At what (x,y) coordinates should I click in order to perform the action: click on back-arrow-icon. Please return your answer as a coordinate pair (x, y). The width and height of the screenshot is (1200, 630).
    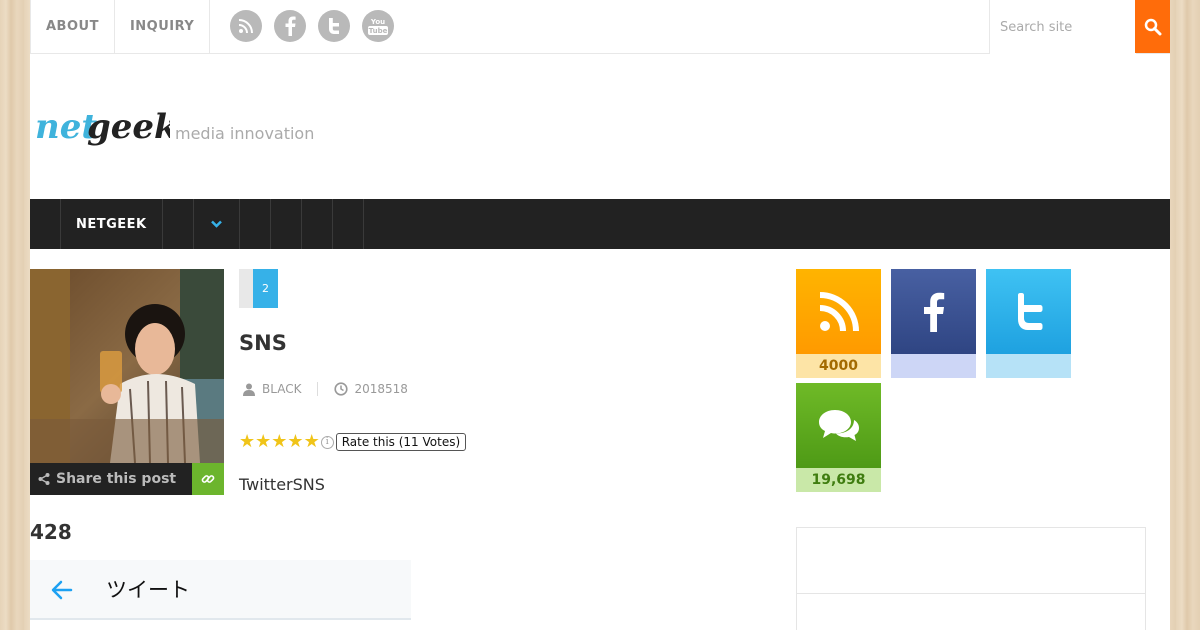
    Looking at the image, I should click on (62, 592).